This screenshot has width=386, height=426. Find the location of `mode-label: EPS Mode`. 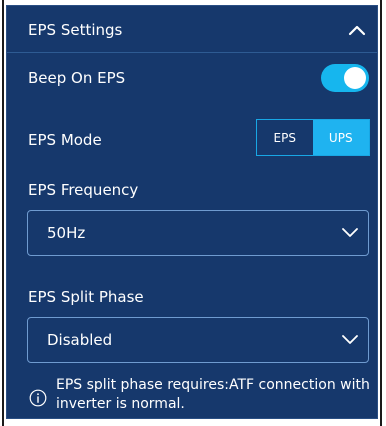

mode-label: EPS Mode is located at coordinates (65, 140).